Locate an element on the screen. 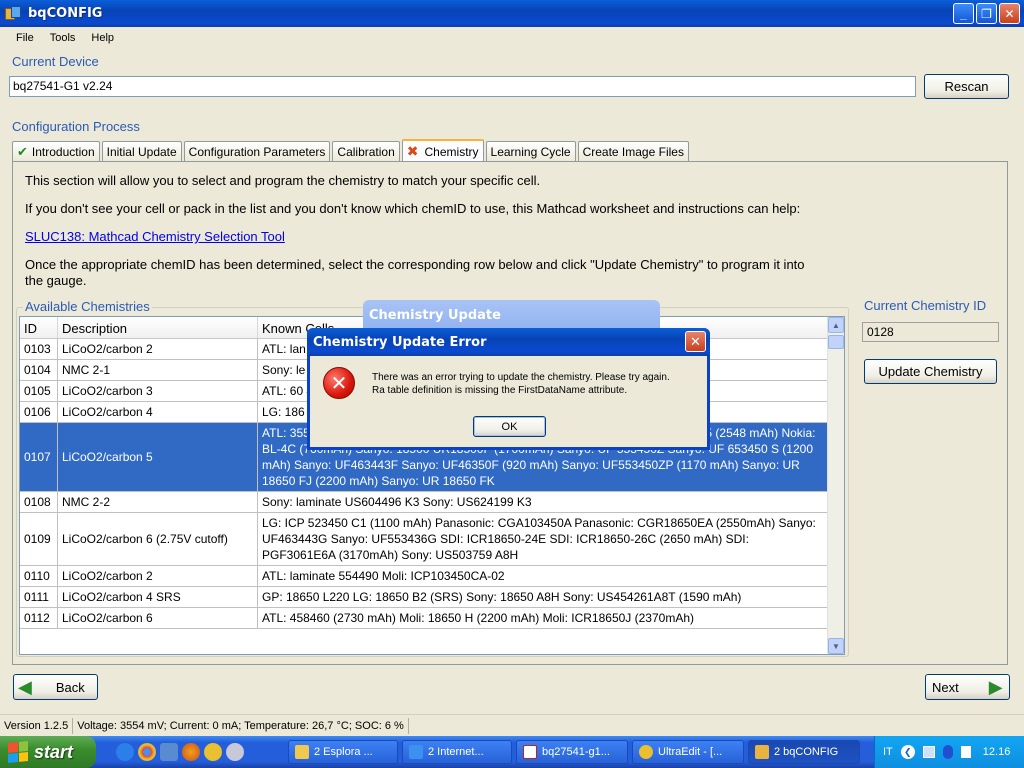 This screenshot has height=768, width=1024. current-chemistry-label: Current Chemistry ID is located at coordinates (925, 305).